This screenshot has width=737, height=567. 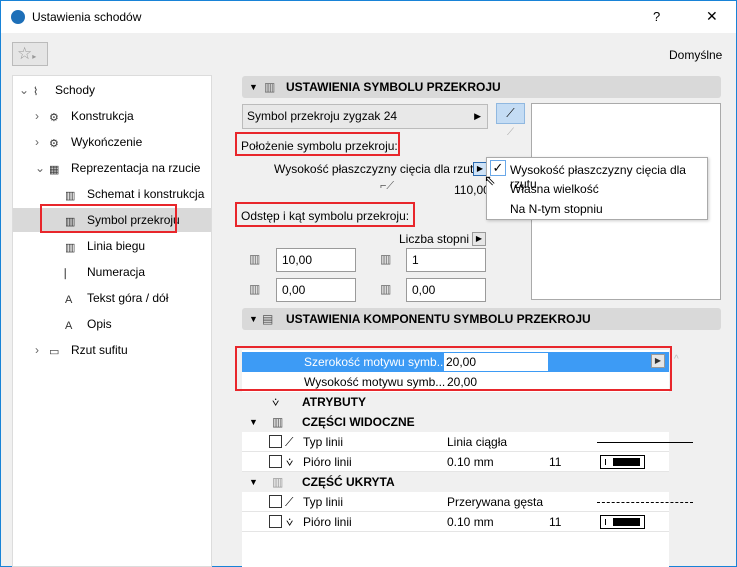 I want to click on highlight-motif, so click(x=453, y=368).